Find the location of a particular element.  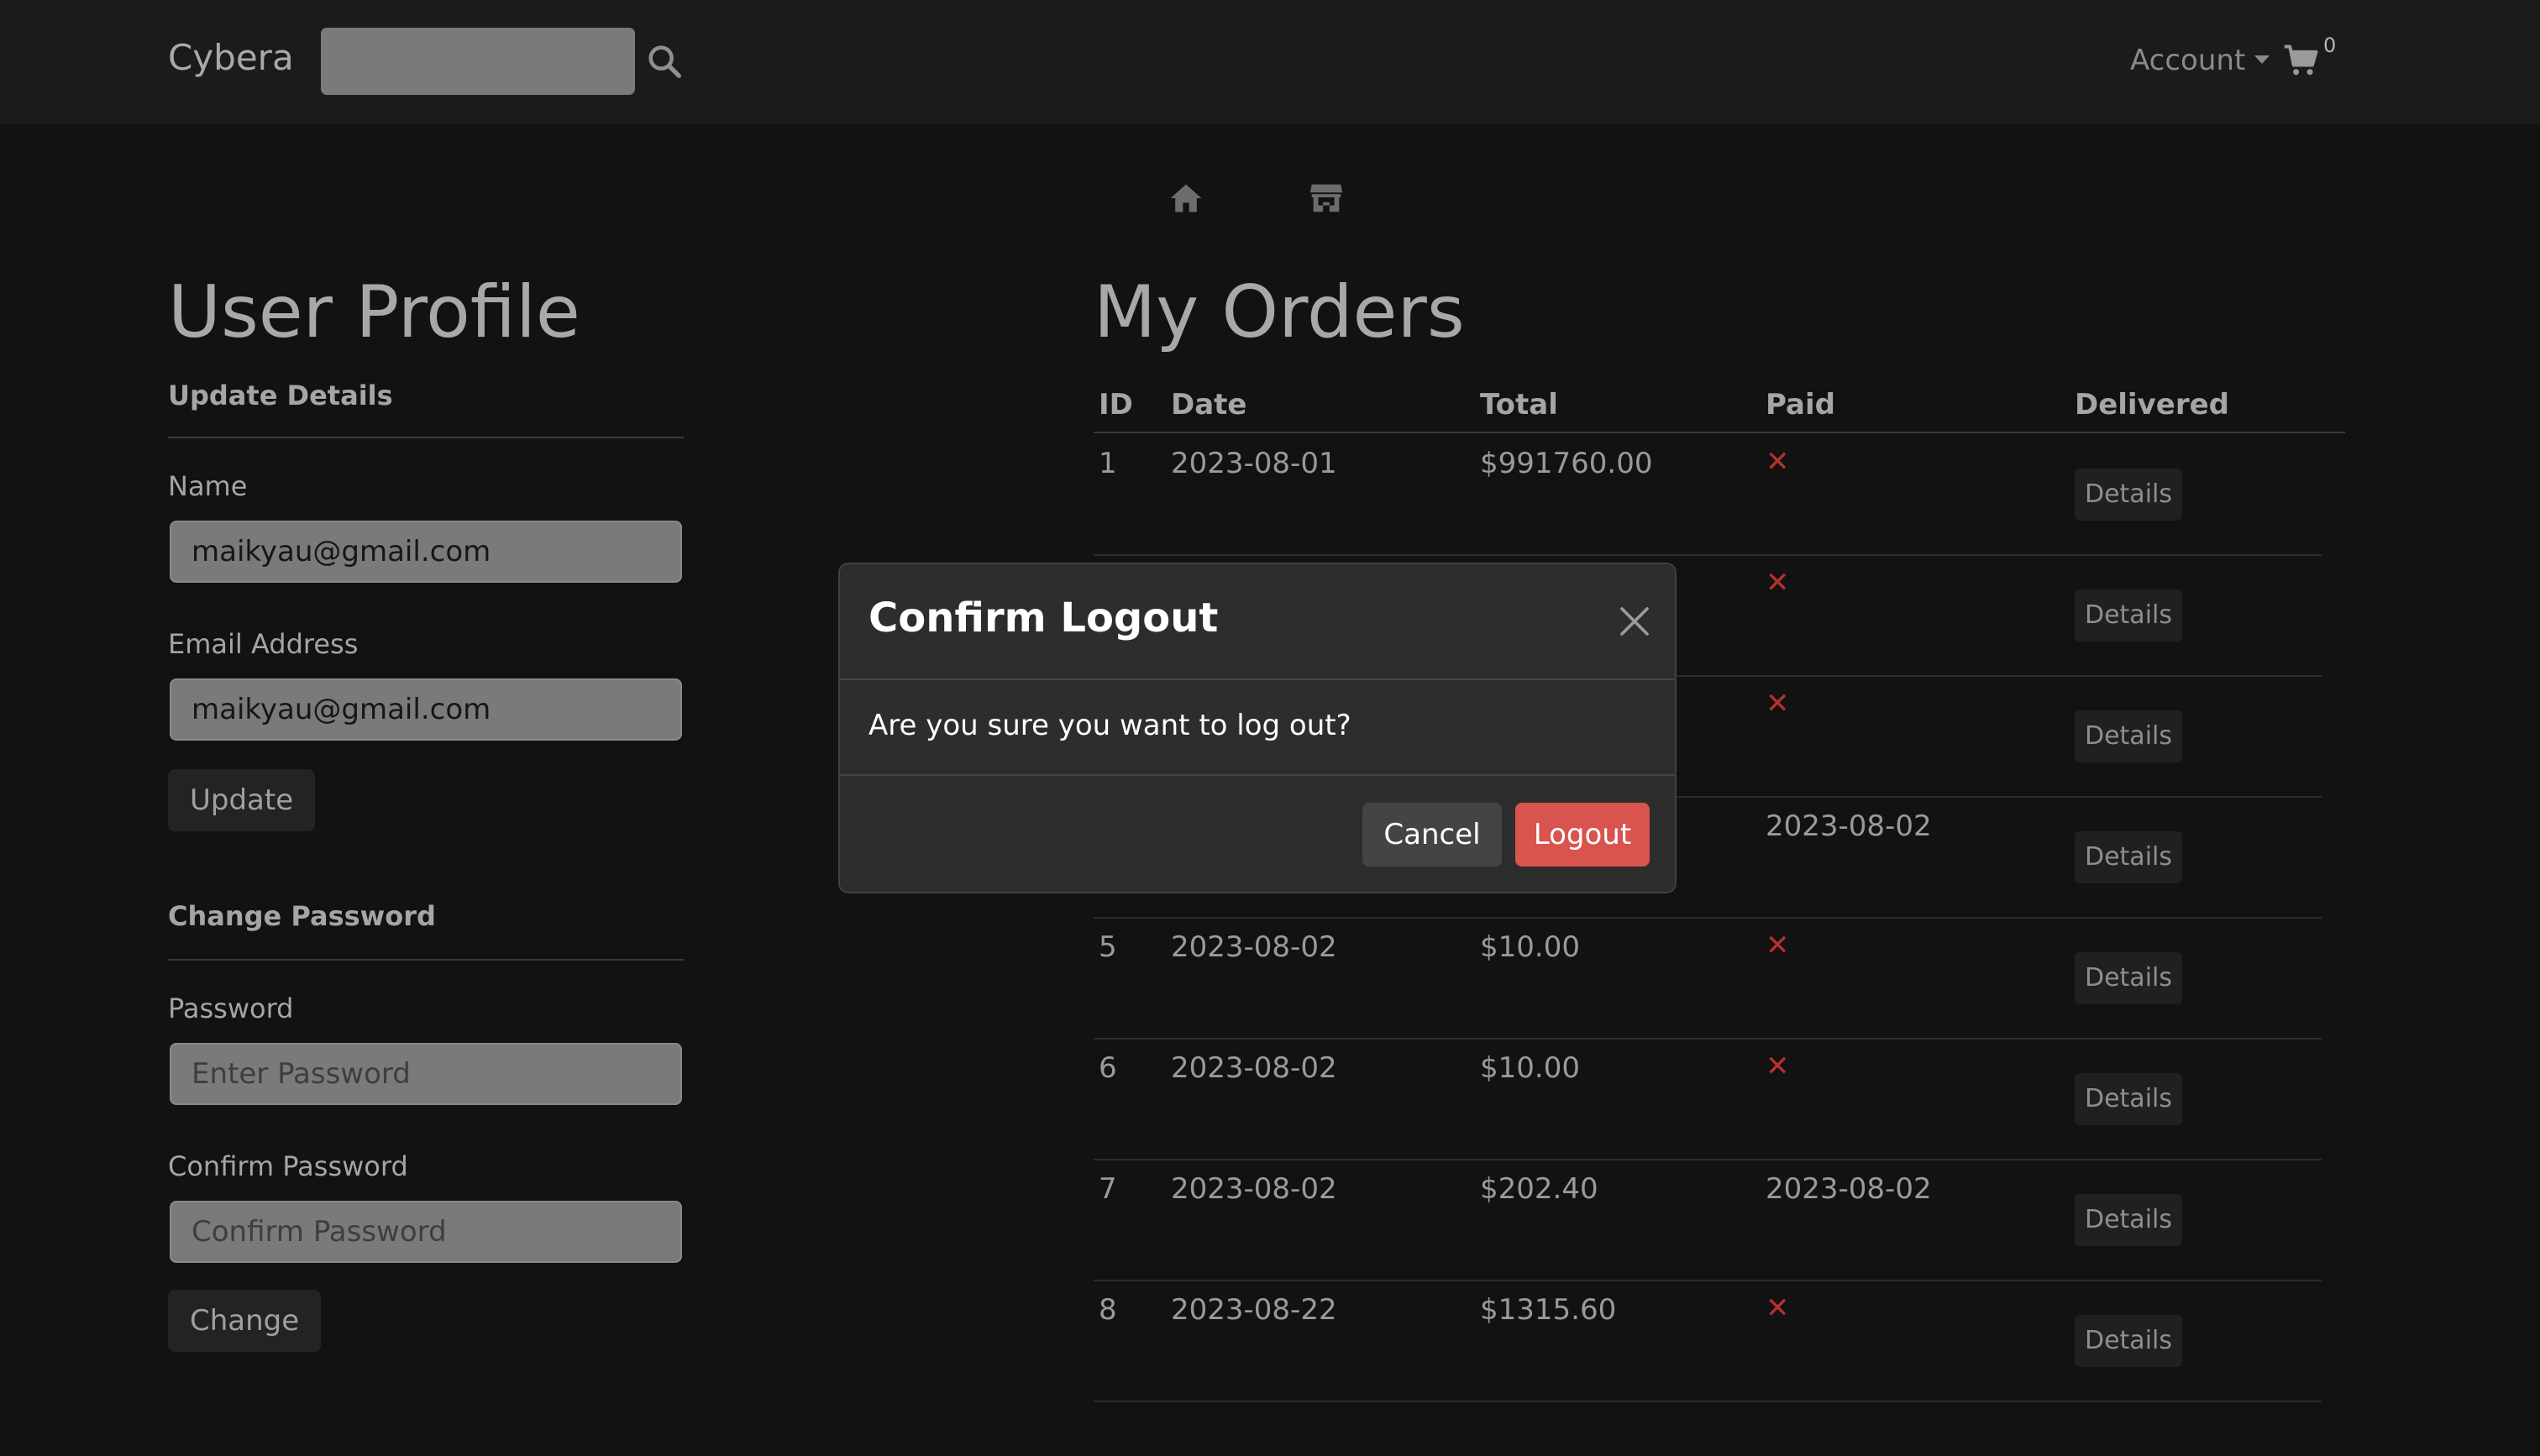

column-header-total: Total is located at coordinates (1519, 405).